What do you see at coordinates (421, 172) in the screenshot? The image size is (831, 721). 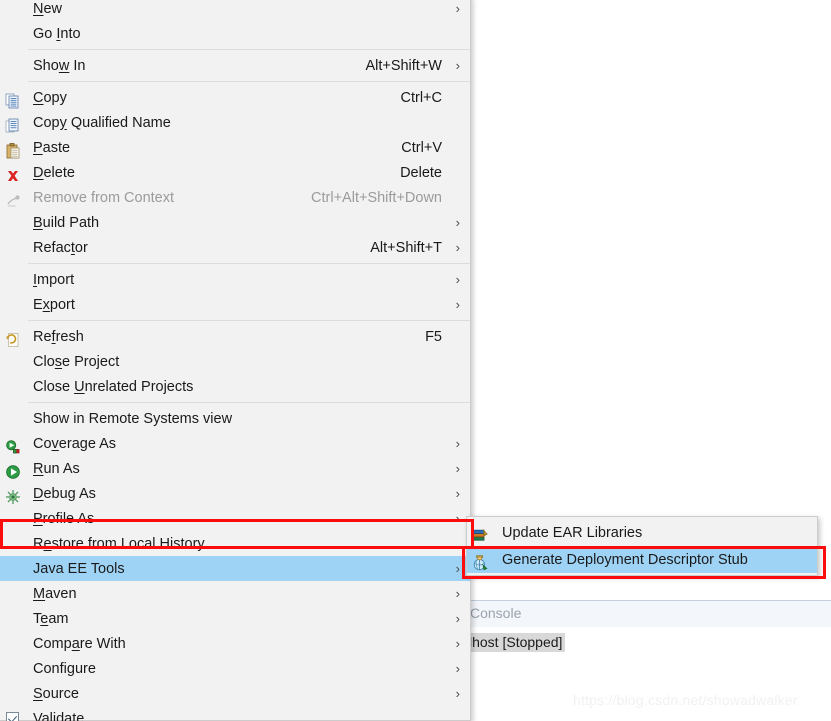 I see `menu-item-accelerator: Delete` at bounding box center [421, 172].